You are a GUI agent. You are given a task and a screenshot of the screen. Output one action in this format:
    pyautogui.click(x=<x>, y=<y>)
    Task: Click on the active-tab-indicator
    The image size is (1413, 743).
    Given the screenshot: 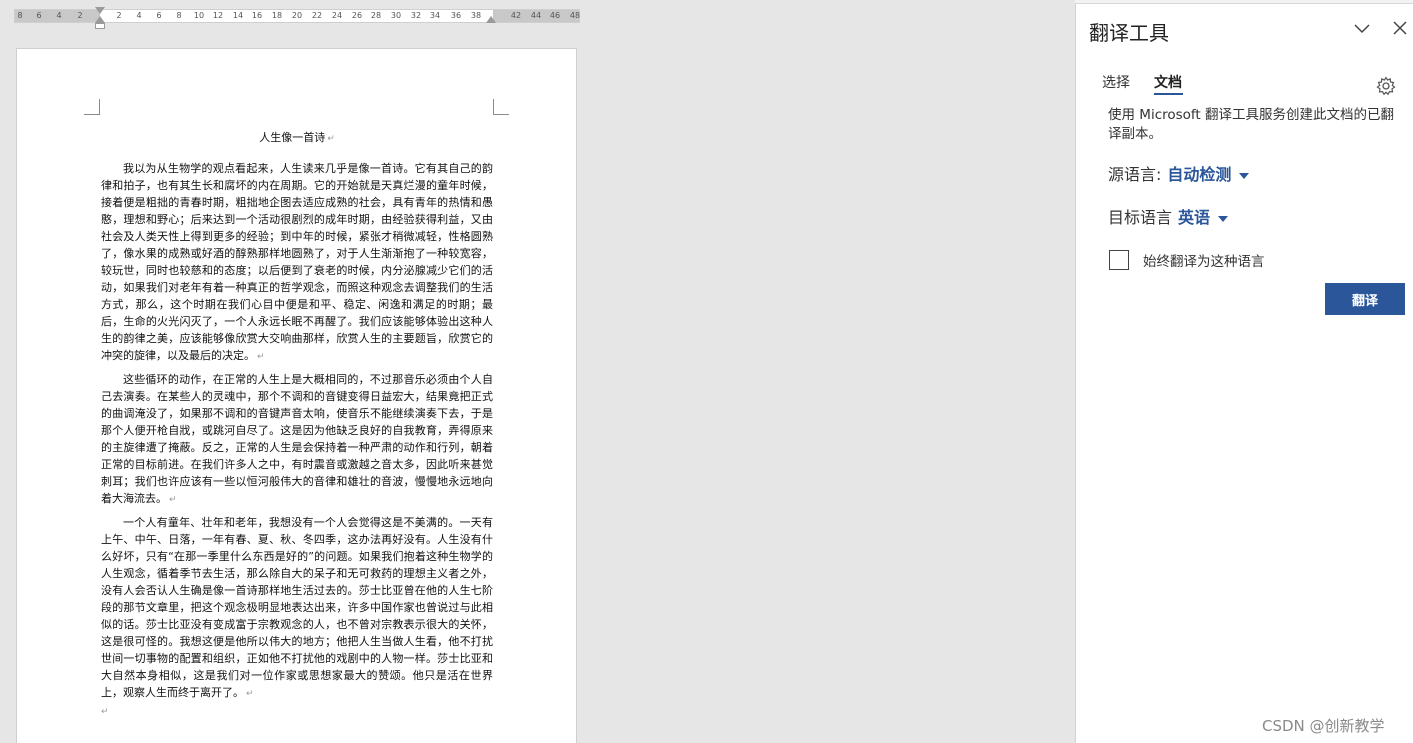 What is the action you would take?
    pyautogui.click(x=1168, y=94)
    